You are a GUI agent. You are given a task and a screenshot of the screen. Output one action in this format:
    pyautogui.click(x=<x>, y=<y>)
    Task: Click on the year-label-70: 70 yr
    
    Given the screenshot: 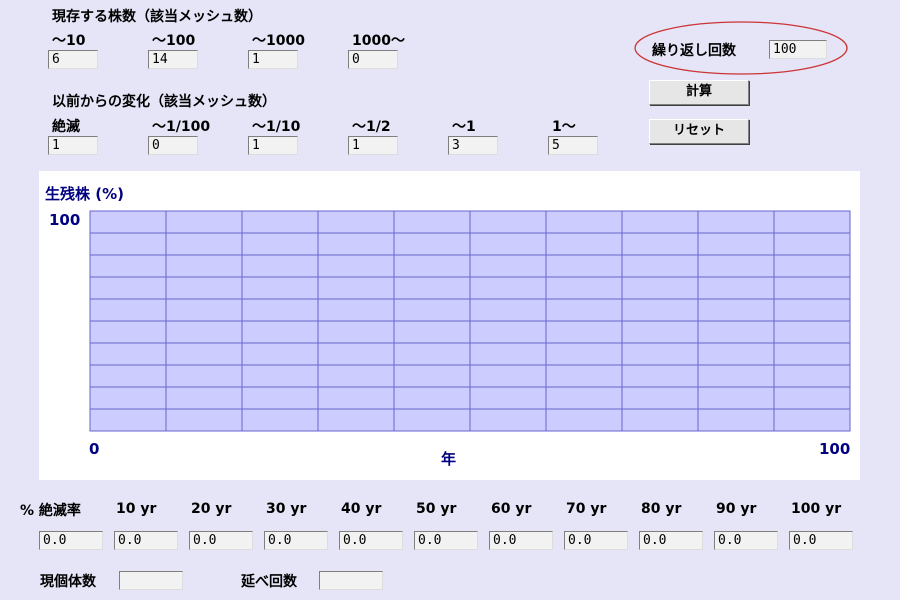 What is the action you would take?
    pyautogui.click(x=586, y=509)
    